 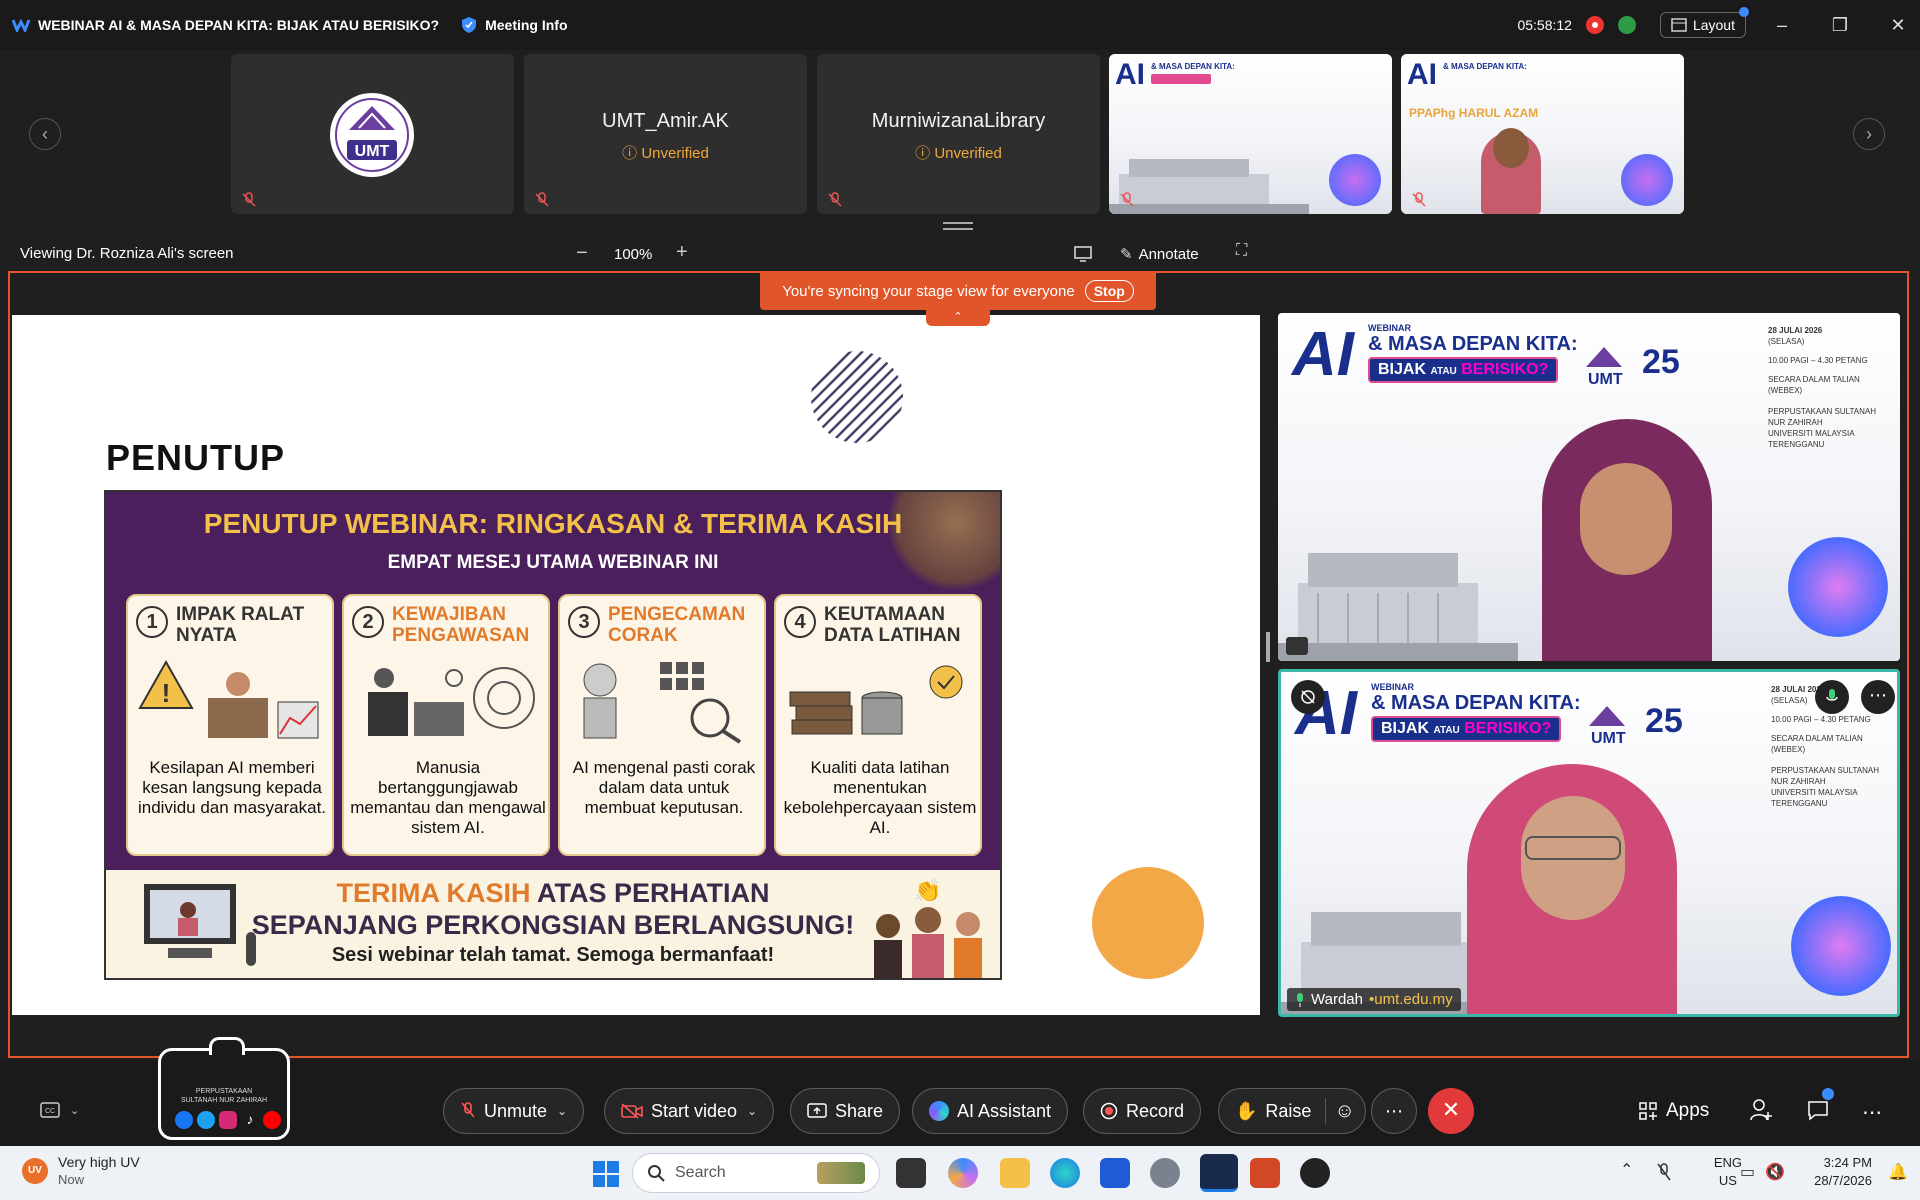 What do you see at coordinates (665, 134) in the screenshot?
I see `participant-tile-amir: UMT_Amir.AK ⓘ Unverified` at bounding box center [665, 134].